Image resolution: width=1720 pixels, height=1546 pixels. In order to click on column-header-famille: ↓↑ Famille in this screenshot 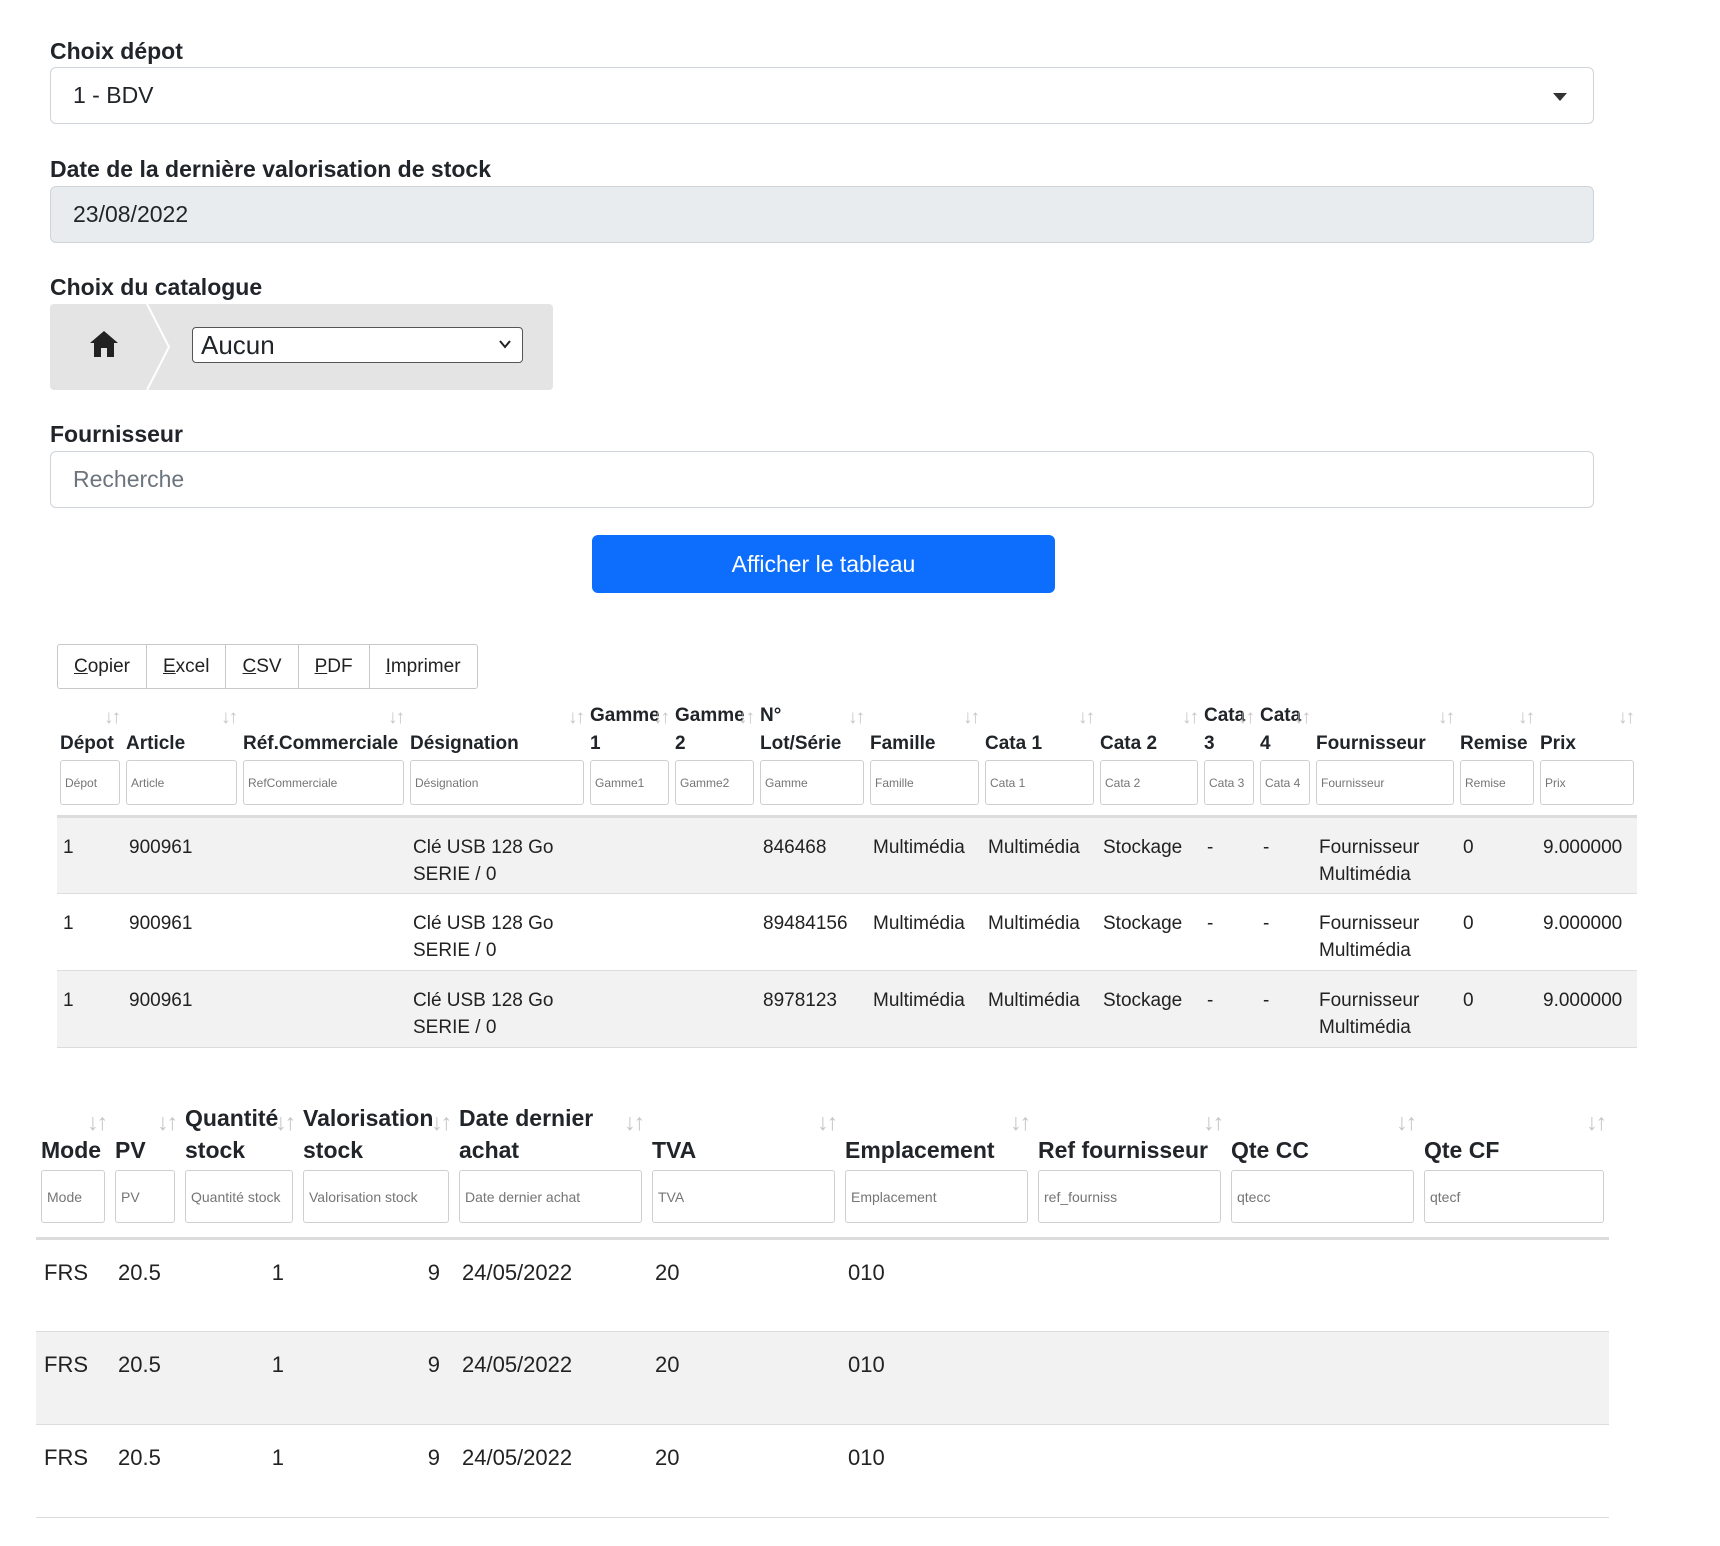, I will do `click(924, 730)`.